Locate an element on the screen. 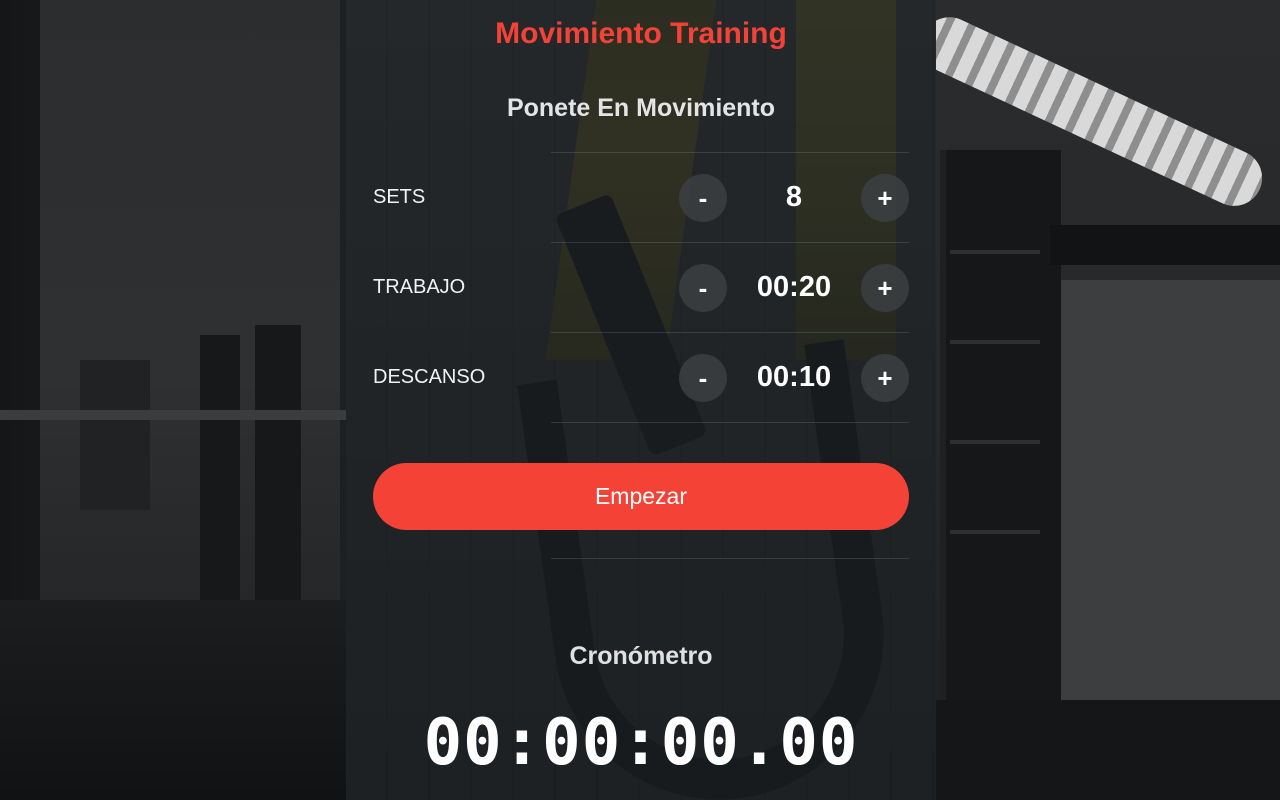  work-label: TRABAJO is located at coordinates (419, 287).